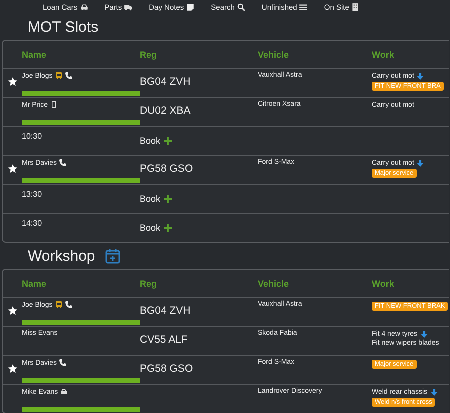 Image resolution: width=450 pixels, height=413 pixels. I want to click on calendar-add-icon, so click(113, 256).